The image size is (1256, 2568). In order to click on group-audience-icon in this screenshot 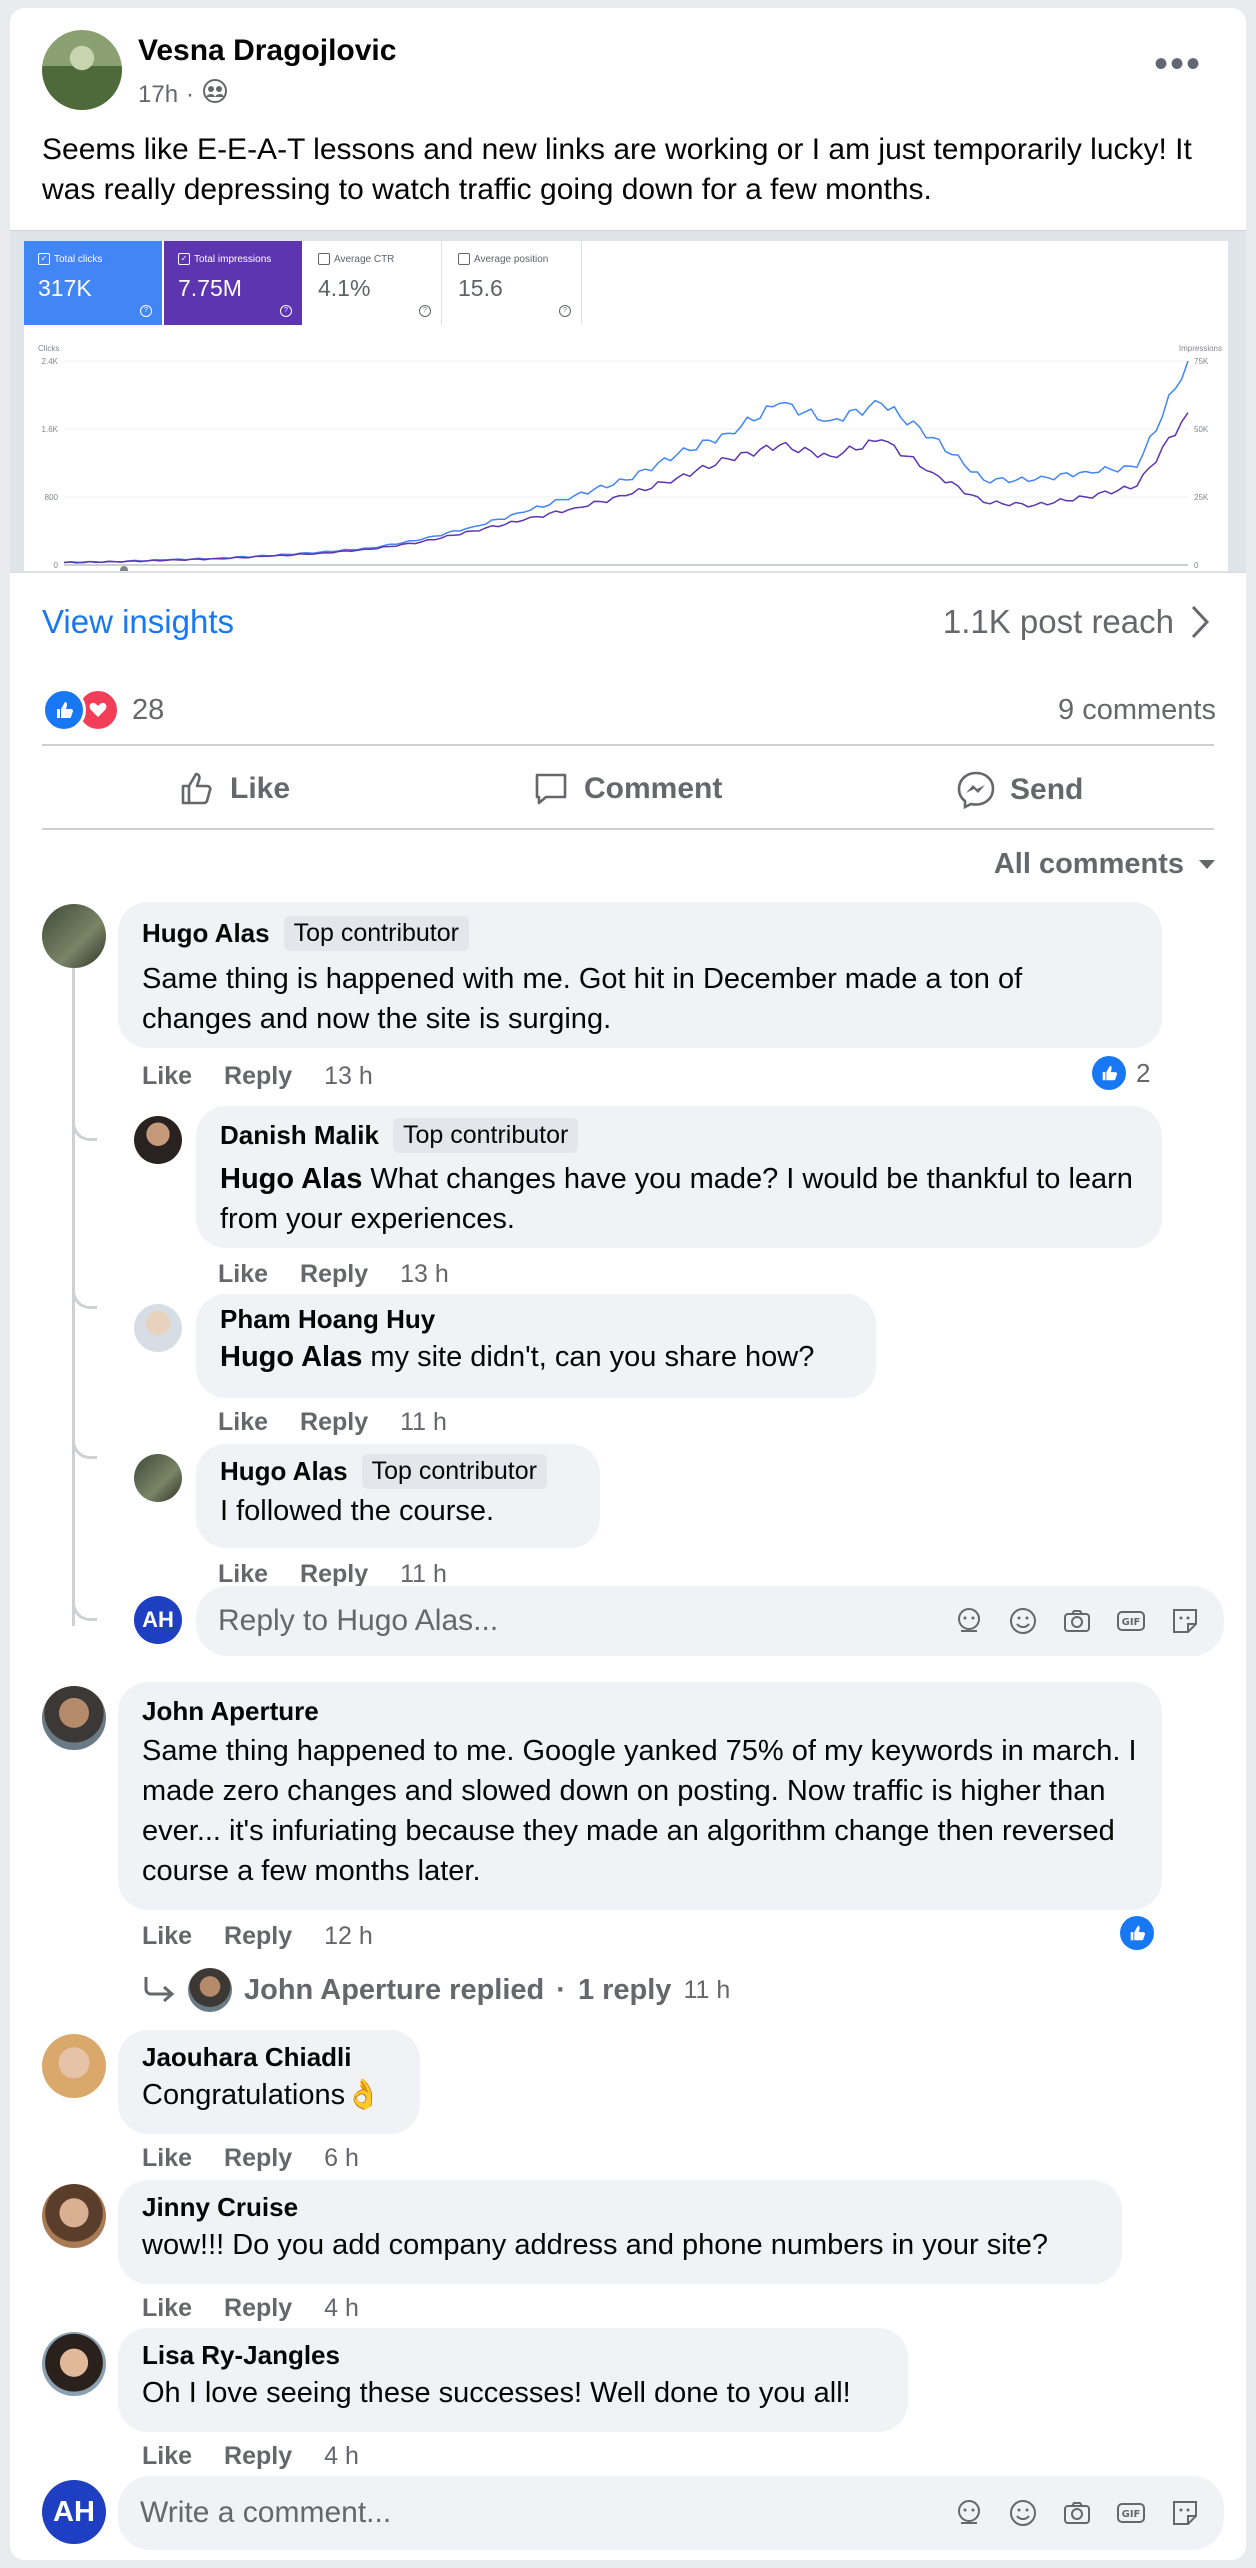, I will do `click(215, 94)`.